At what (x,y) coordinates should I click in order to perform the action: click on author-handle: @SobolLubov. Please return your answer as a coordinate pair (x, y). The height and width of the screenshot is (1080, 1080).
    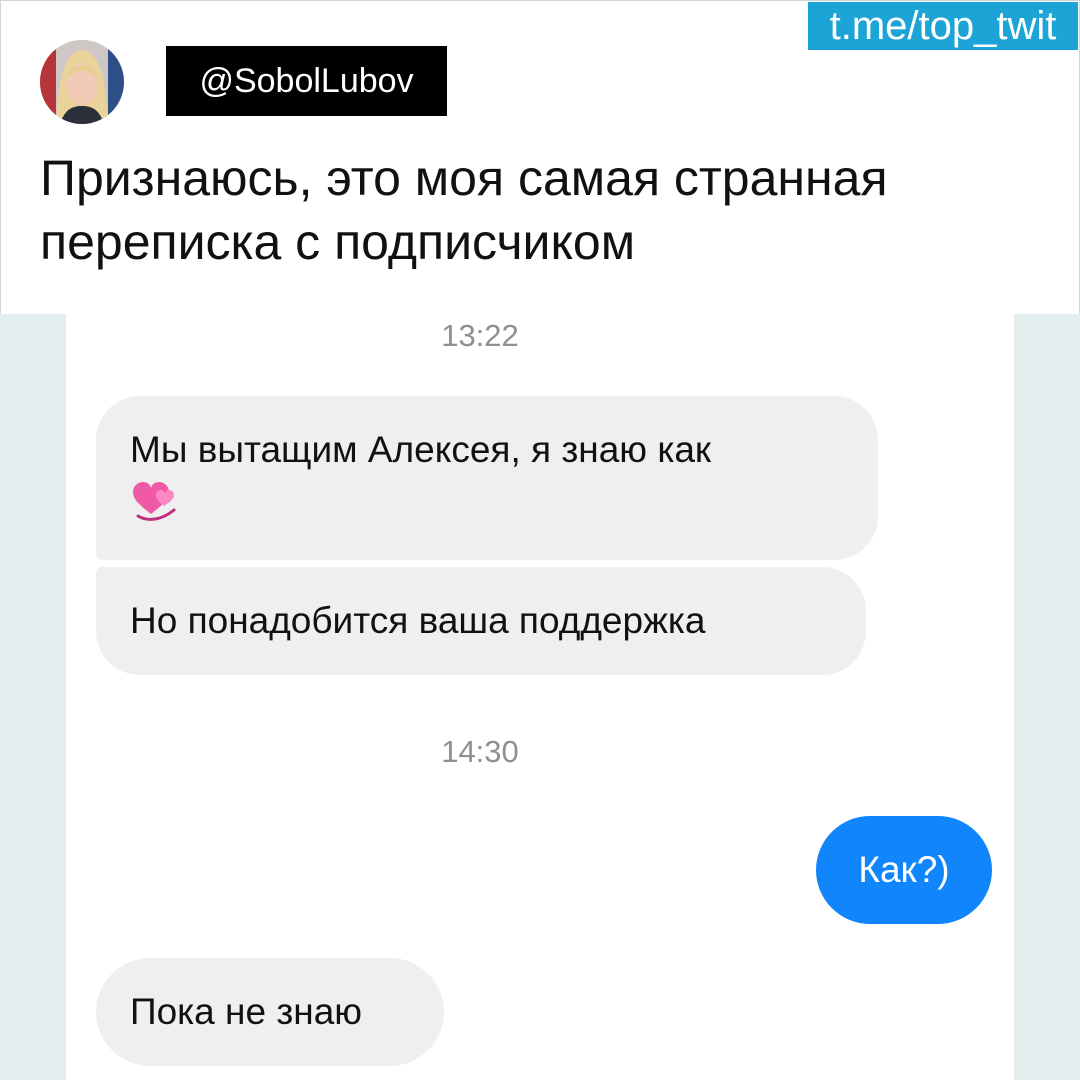
    Looking at the image, I should click on (306, 81).